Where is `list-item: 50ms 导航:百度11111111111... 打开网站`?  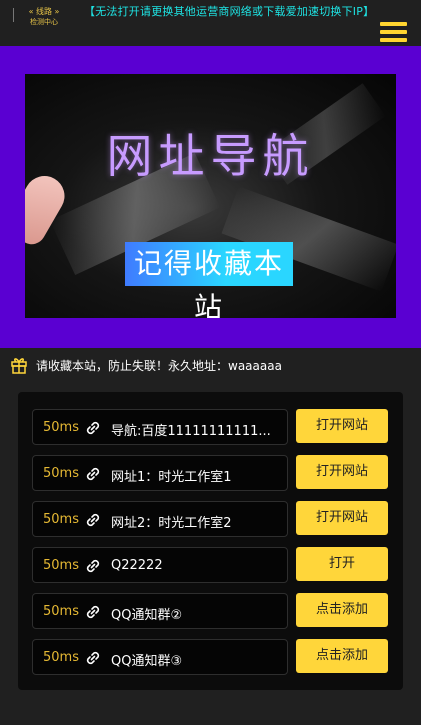 list-item: 50ms 导航:百度11111111111... 打开网站 is located at coordinates (210, 427).